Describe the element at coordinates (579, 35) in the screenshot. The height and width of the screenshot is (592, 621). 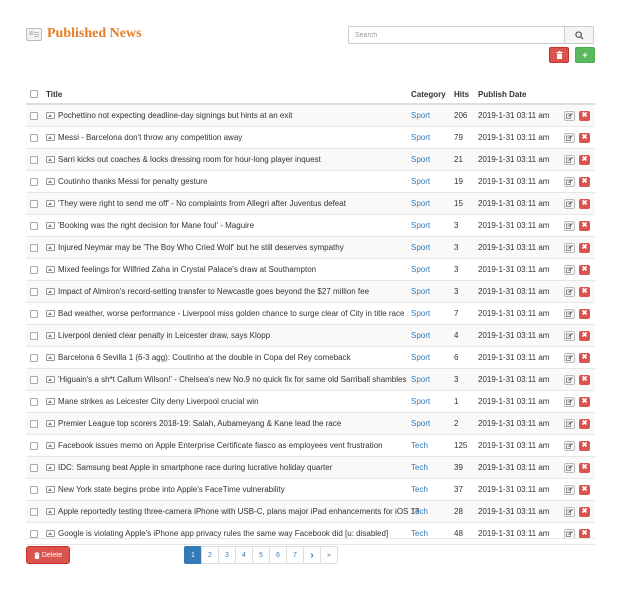
I see `search-button` at that location.